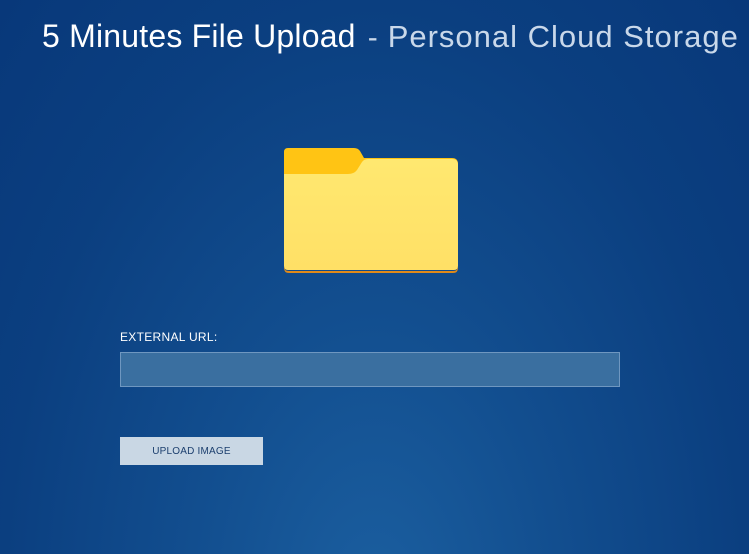 Image resolution: width=749 pixels, height=554 pixels. I want to click on external-url-input, so click(370, 369).